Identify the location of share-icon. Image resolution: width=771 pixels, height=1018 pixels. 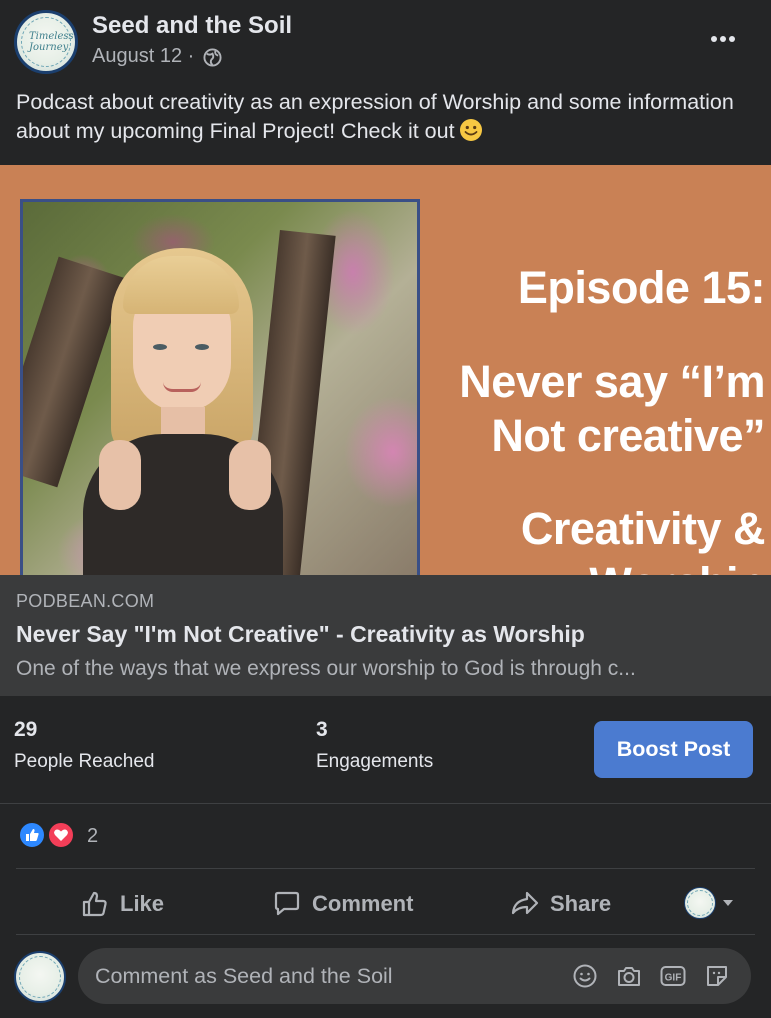
(525, 903).